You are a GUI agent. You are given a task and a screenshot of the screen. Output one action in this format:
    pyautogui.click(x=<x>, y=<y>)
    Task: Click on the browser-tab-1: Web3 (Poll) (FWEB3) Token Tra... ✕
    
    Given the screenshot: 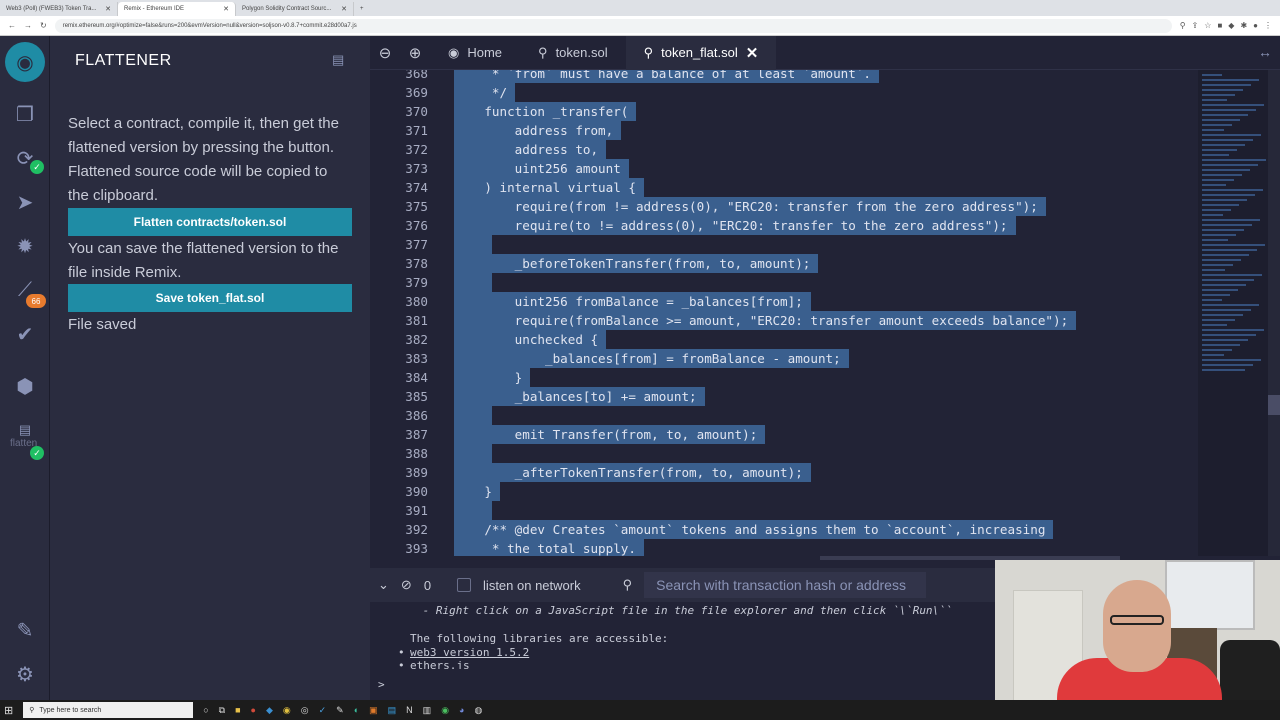 What is the action you would take?
    pyautogui.click(x=59, y=9)
    